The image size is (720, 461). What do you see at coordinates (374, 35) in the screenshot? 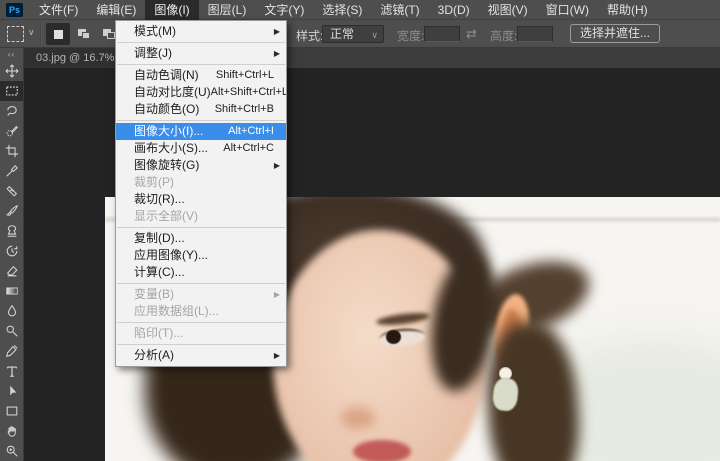
I see `style-select-caret-icon: ∨` at bounding box center [374, 35].